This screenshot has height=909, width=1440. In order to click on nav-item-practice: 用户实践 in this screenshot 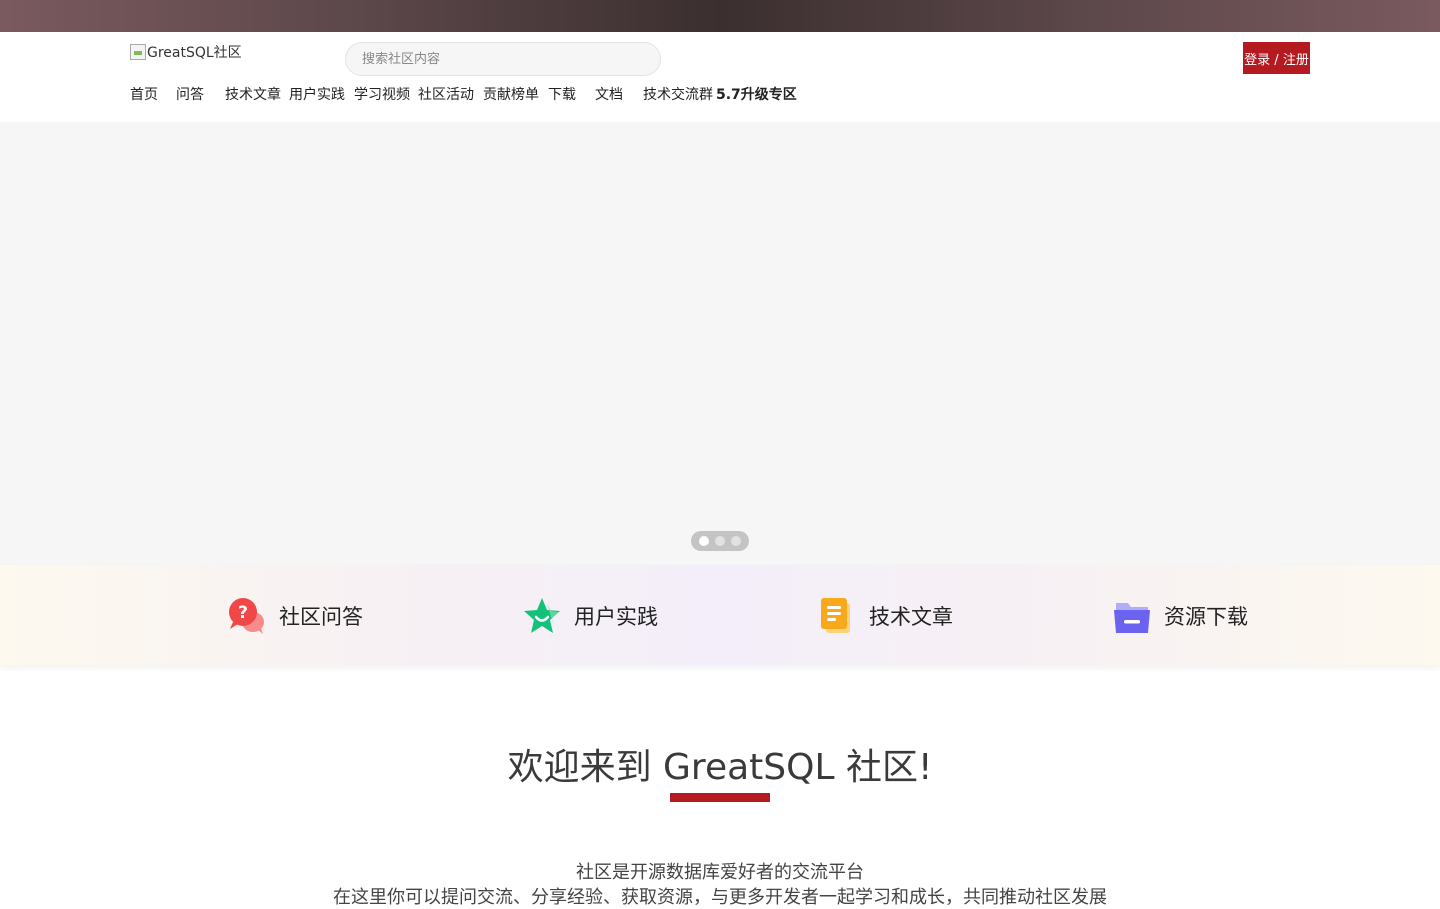, I will do `click(321, 94)`.